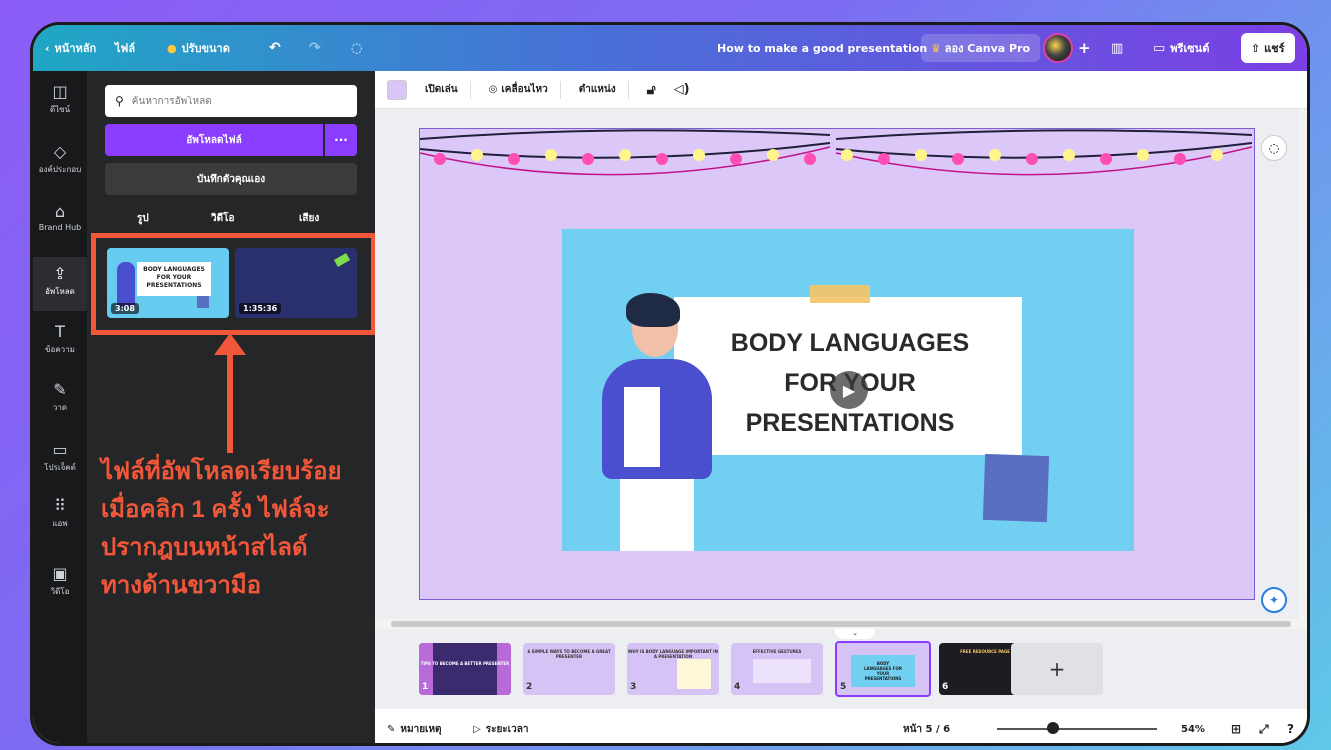 Image resolution: width=1331 pixels, height=750 pixels. Describe the element at coordinates (341, 140) in the screenshot. I see `more-options-button: ···` at that location.